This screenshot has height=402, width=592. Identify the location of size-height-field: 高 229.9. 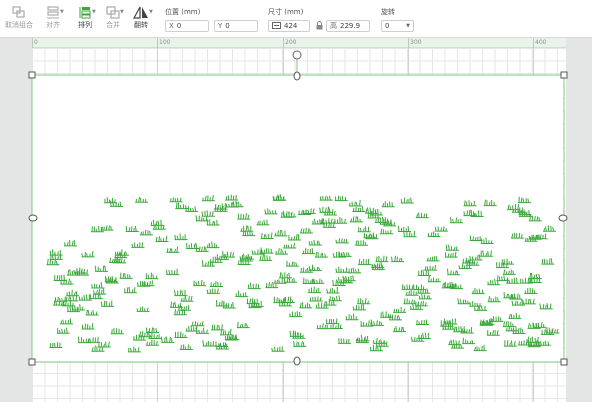
(348, 26).